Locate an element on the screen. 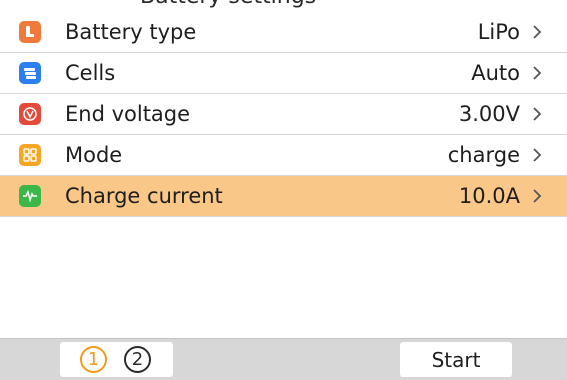 The height and width of the screenshot is (380, 567). menu-label-end-voltage: End voltage is located at coordinates (128, 114).